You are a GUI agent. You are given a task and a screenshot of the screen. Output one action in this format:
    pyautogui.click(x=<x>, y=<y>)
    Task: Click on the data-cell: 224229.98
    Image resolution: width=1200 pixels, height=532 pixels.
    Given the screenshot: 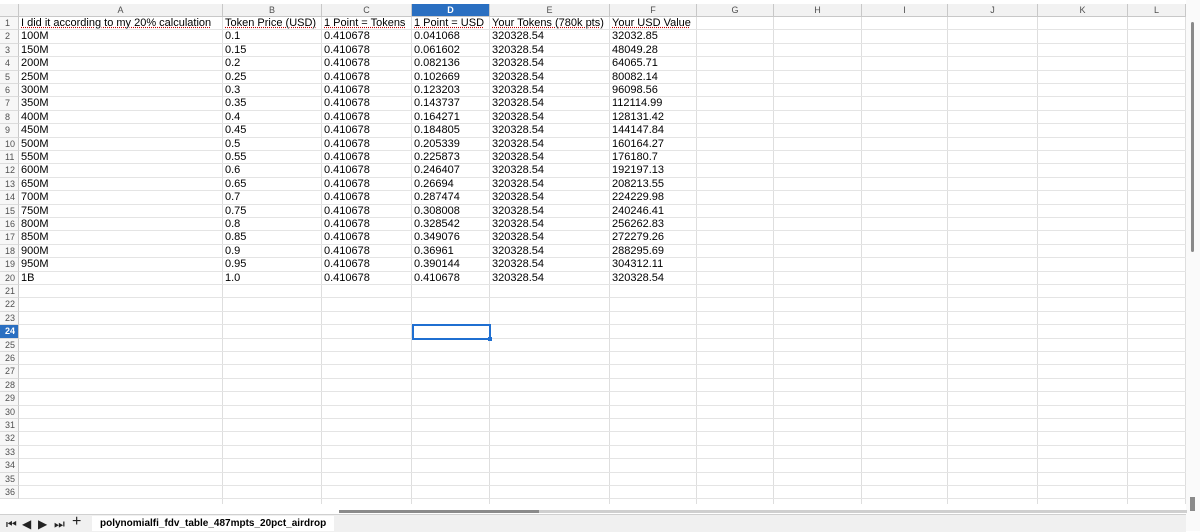 What is the action you would take?
    pyautogui.click(x=637, y=197)
    